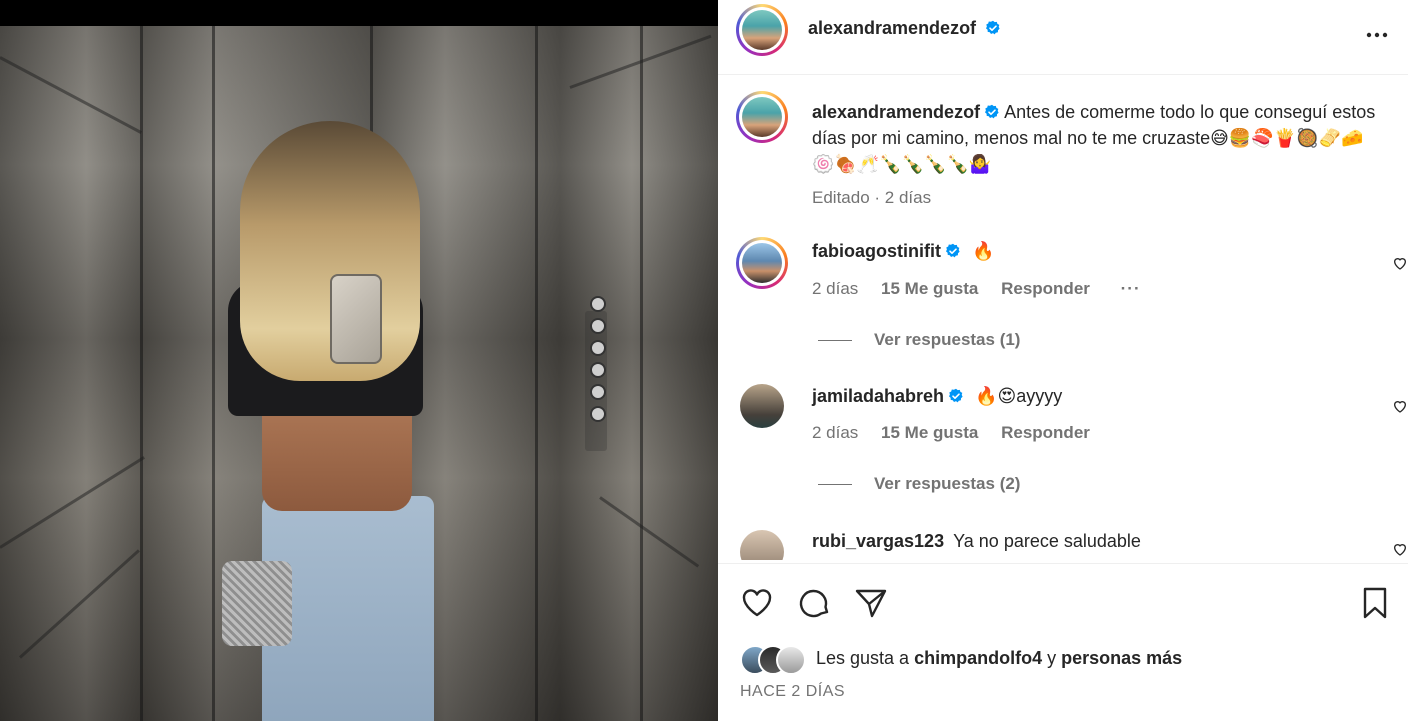 Image resolution: width=1408 pixels, height=721 pixels. What do you see at coordinates (878, 541) in the screenshot?
I see `comment-username: rubi_vargas123` at bounding box center [878, 541].